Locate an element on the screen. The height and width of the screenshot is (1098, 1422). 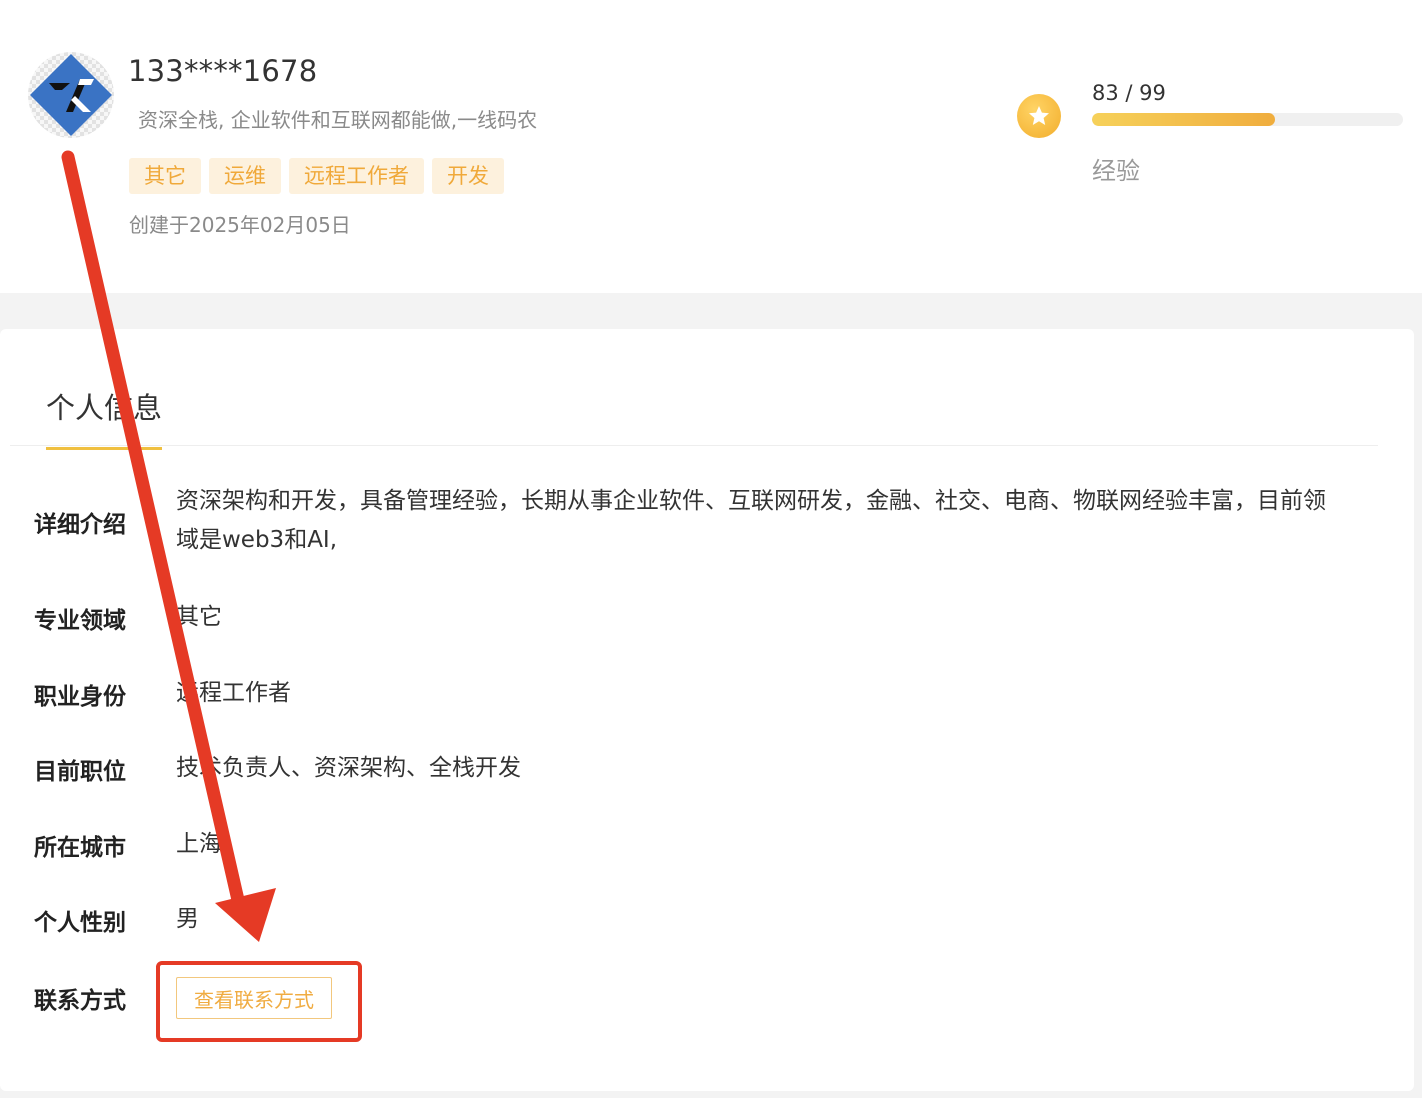
info-value-field: 其它 is located at coordinates (199, 617).